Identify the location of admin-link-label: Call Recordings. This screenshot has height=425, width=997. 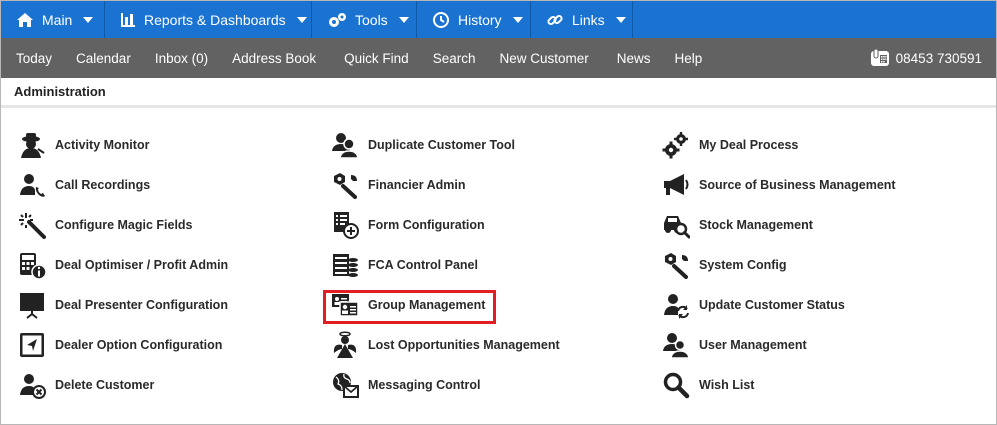
(103, 185).